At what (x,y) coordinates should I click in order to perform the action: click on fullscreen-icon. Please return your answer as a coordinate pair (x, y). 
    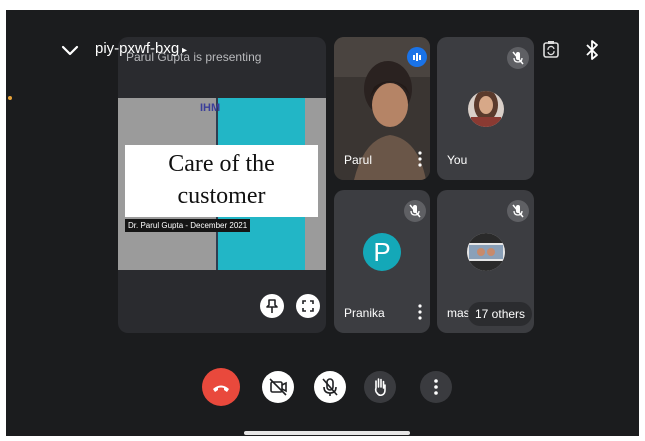
    Looking at the image, I should click on (308, 306).